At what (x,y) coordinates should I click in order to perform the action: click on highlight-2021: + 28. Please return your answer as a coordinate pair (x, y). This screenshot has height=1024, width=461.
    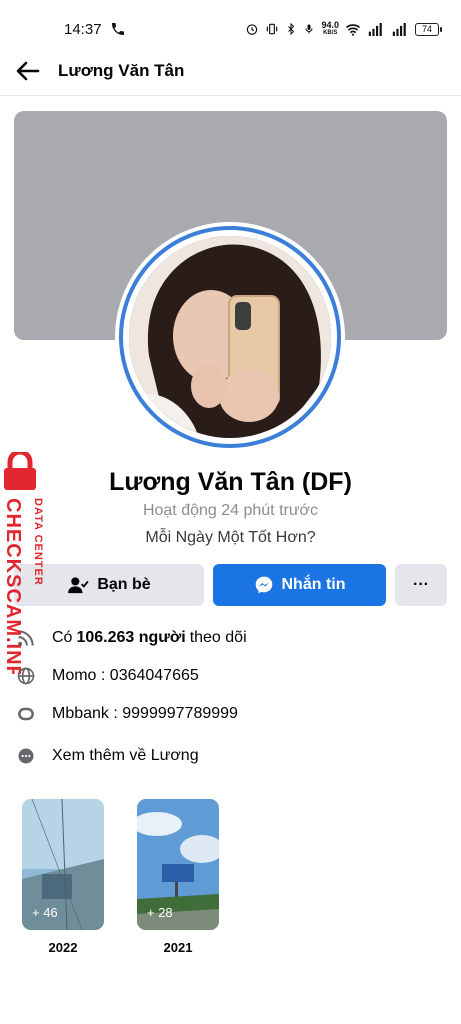
    Looking at the image, I should click on (178, 864).